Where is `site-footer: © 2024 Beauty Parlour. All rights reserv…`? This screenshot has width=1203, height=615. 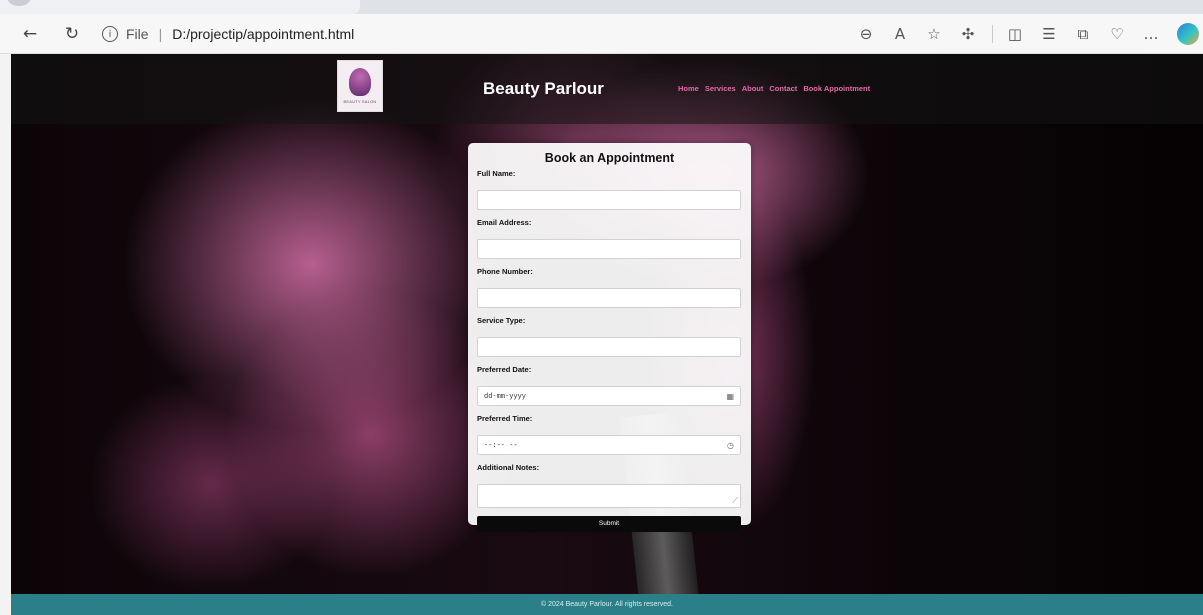 site-footer: © 2024 Beauty Parlour. All rights reserv… is located at coordinates (607, 604).